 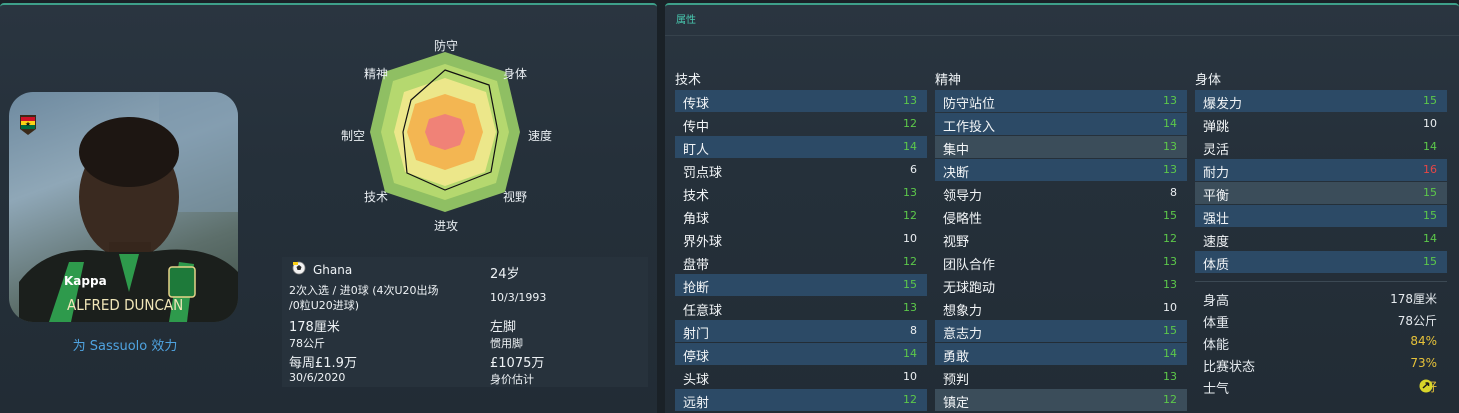 I want to click on technical-attribute-row: 停球 14, so click(x=801, y=354).